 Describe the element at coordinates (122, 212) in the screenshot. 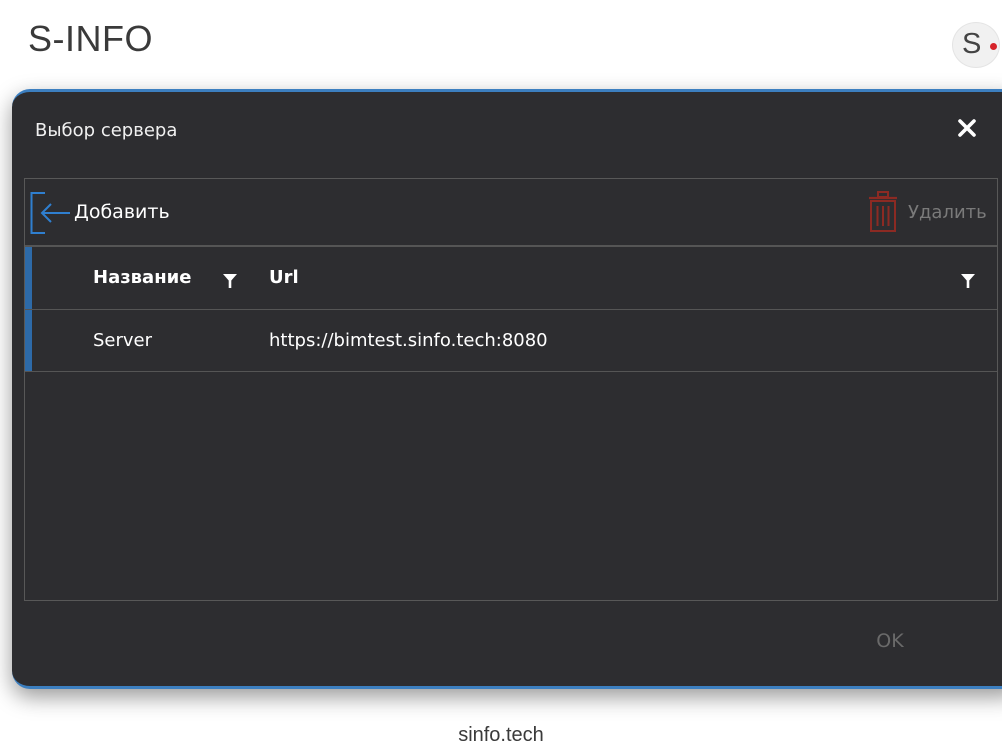

I see `add-button-label: Добавить` at that location.